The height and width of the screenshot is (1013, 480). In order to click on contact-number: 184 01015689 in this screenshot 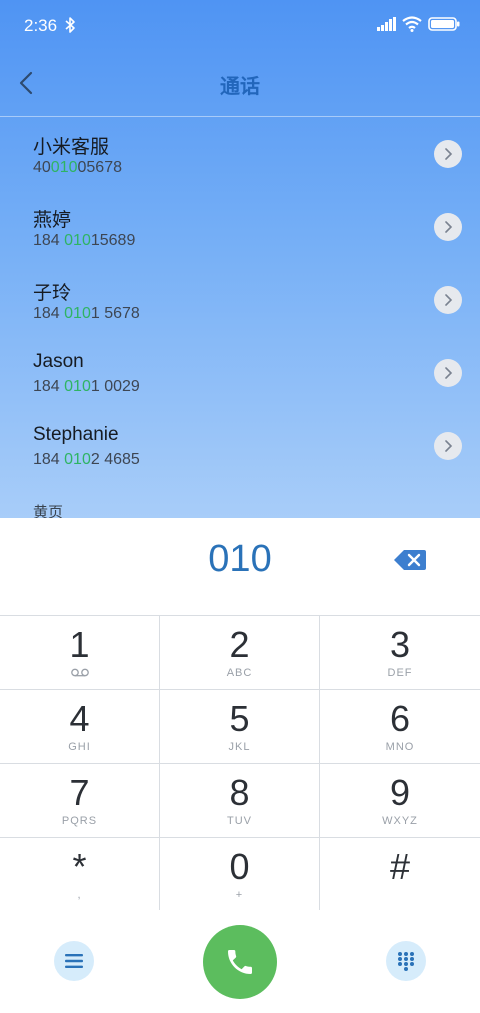, I will do `click(84, 241)`.